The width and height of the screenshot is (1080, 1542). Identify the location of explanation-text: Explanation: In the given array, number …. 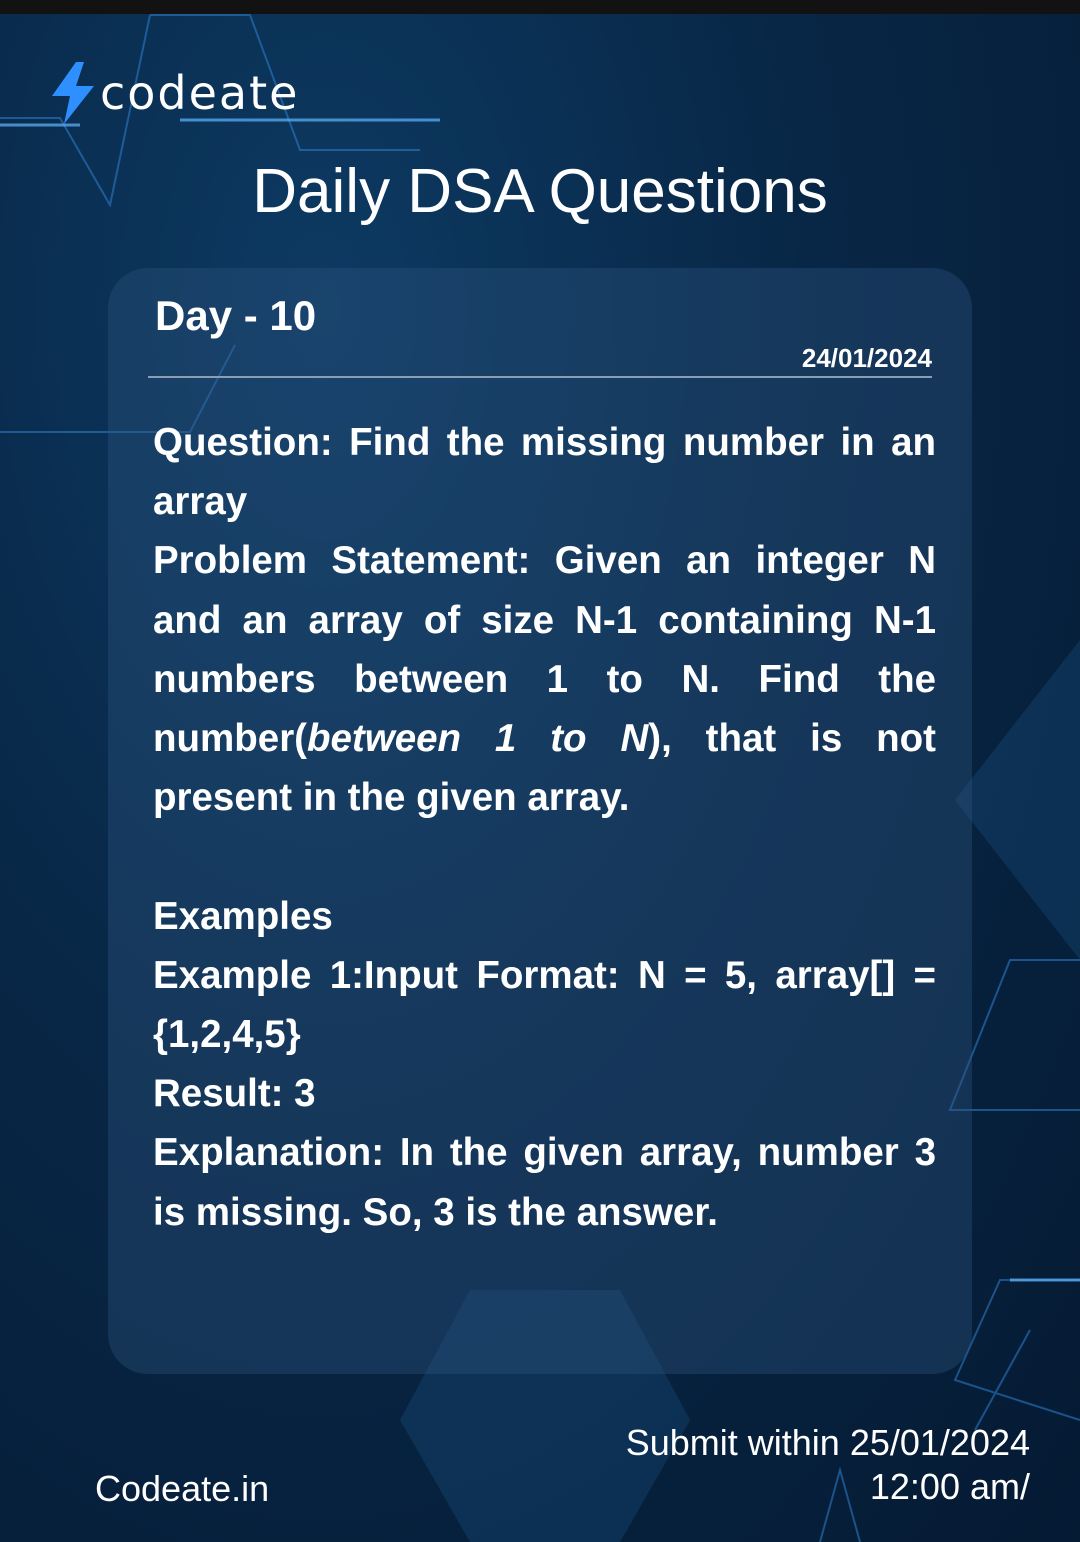
(544, 1182).